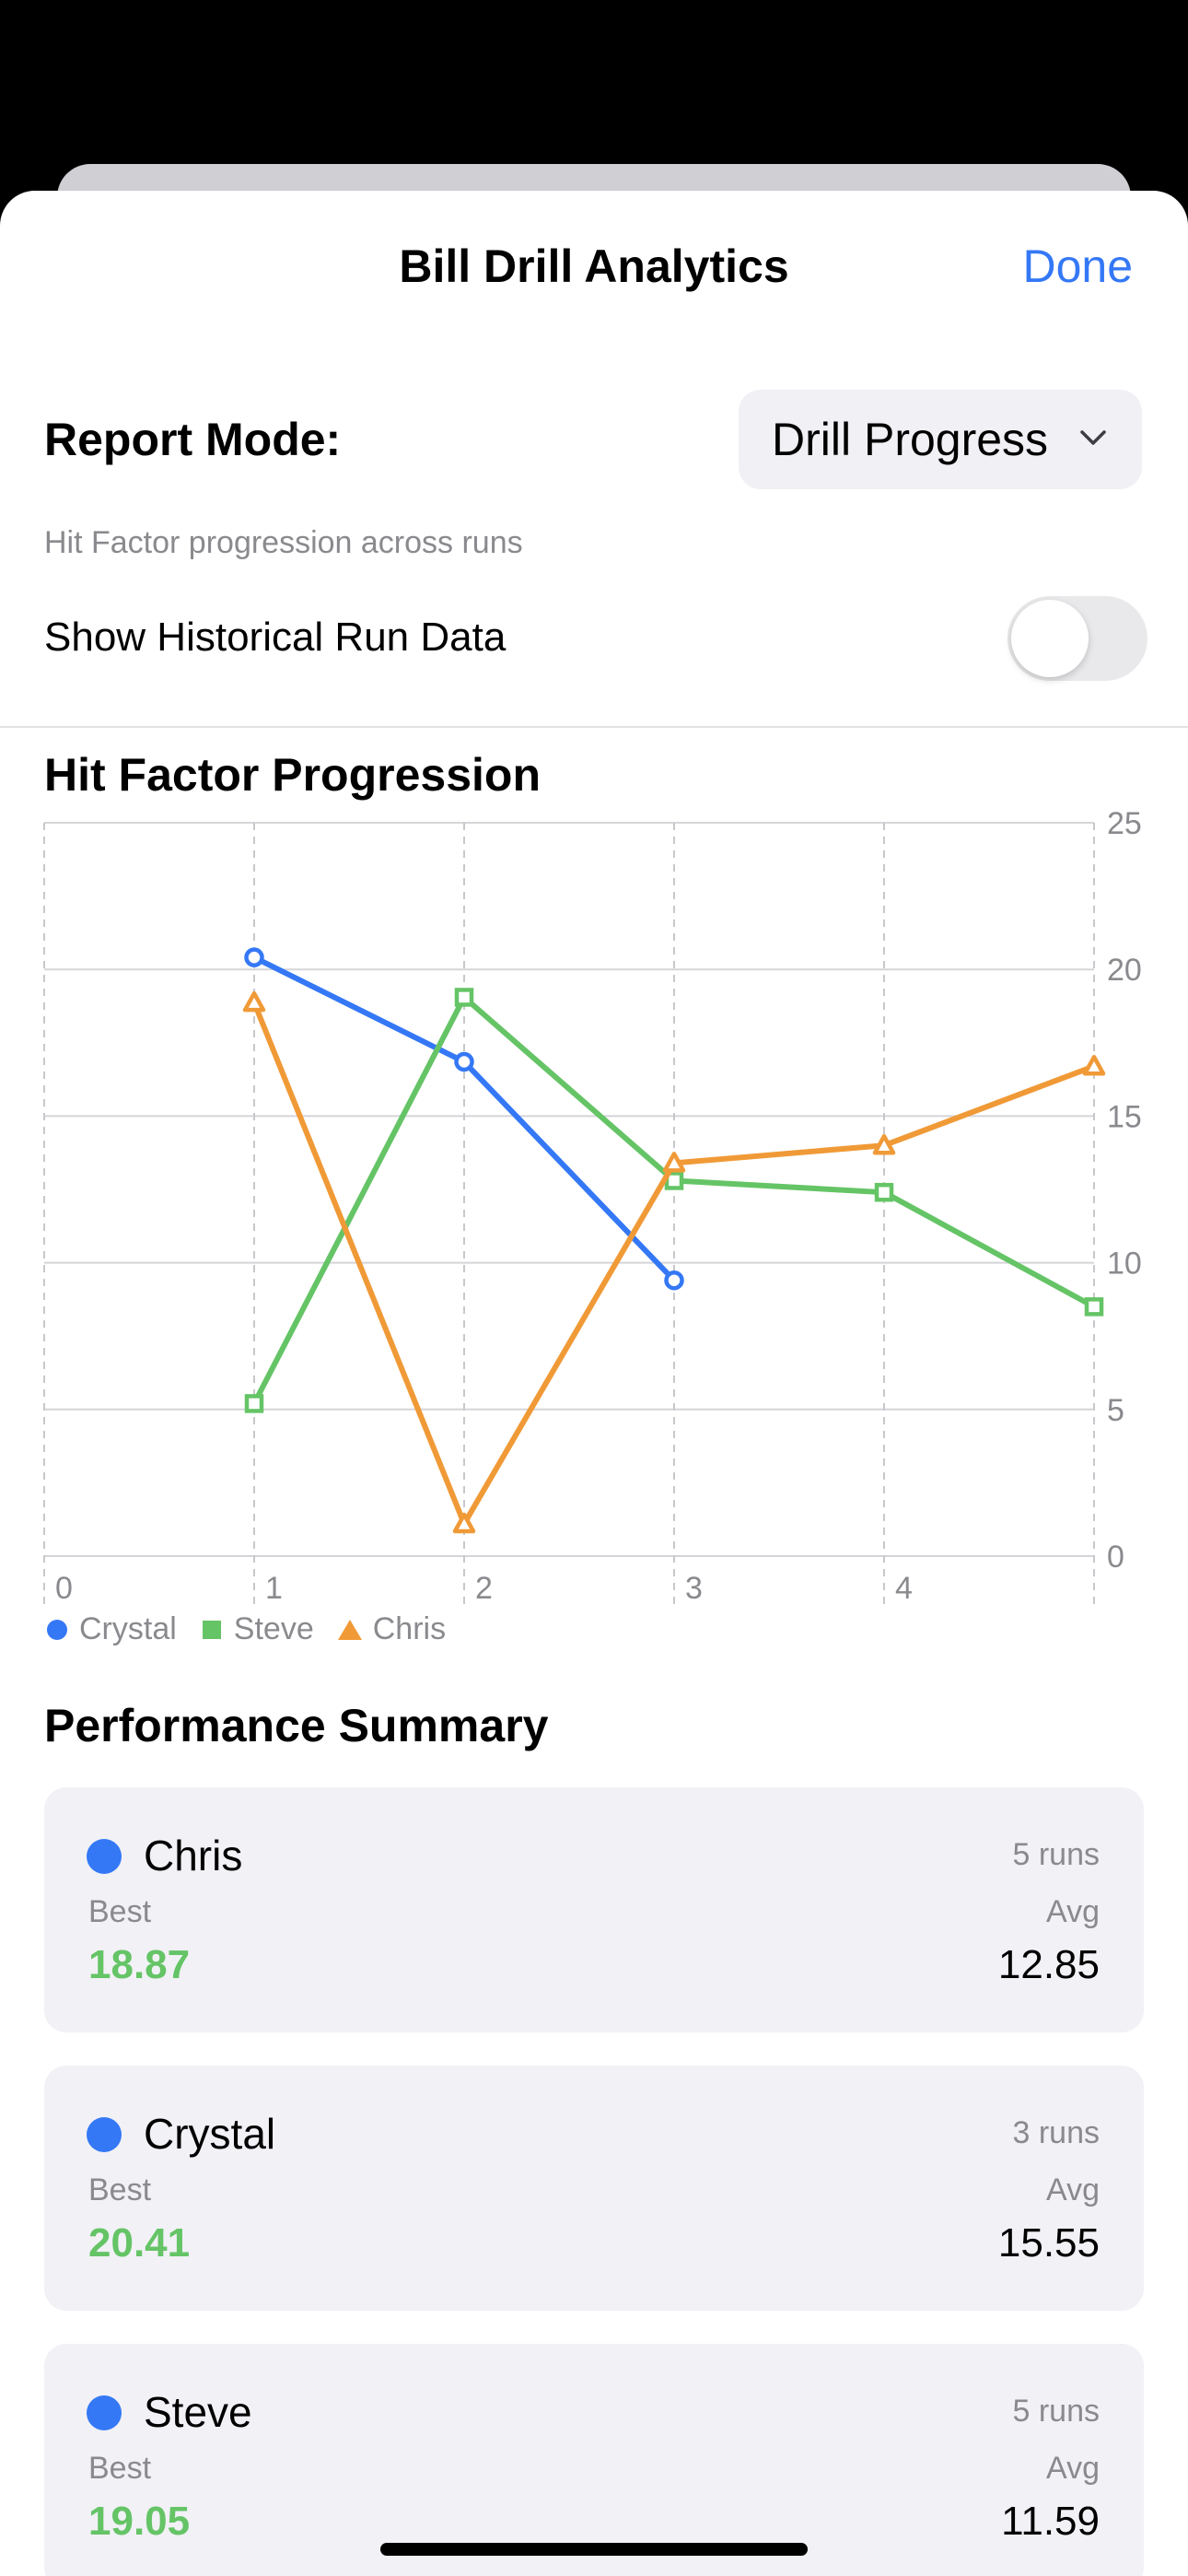 The height and width of the screenshot is (2576, 1188). Describe the element at coordinates (484, 1588) in the screenshot. I see `x-tick-label: 2` at that location.